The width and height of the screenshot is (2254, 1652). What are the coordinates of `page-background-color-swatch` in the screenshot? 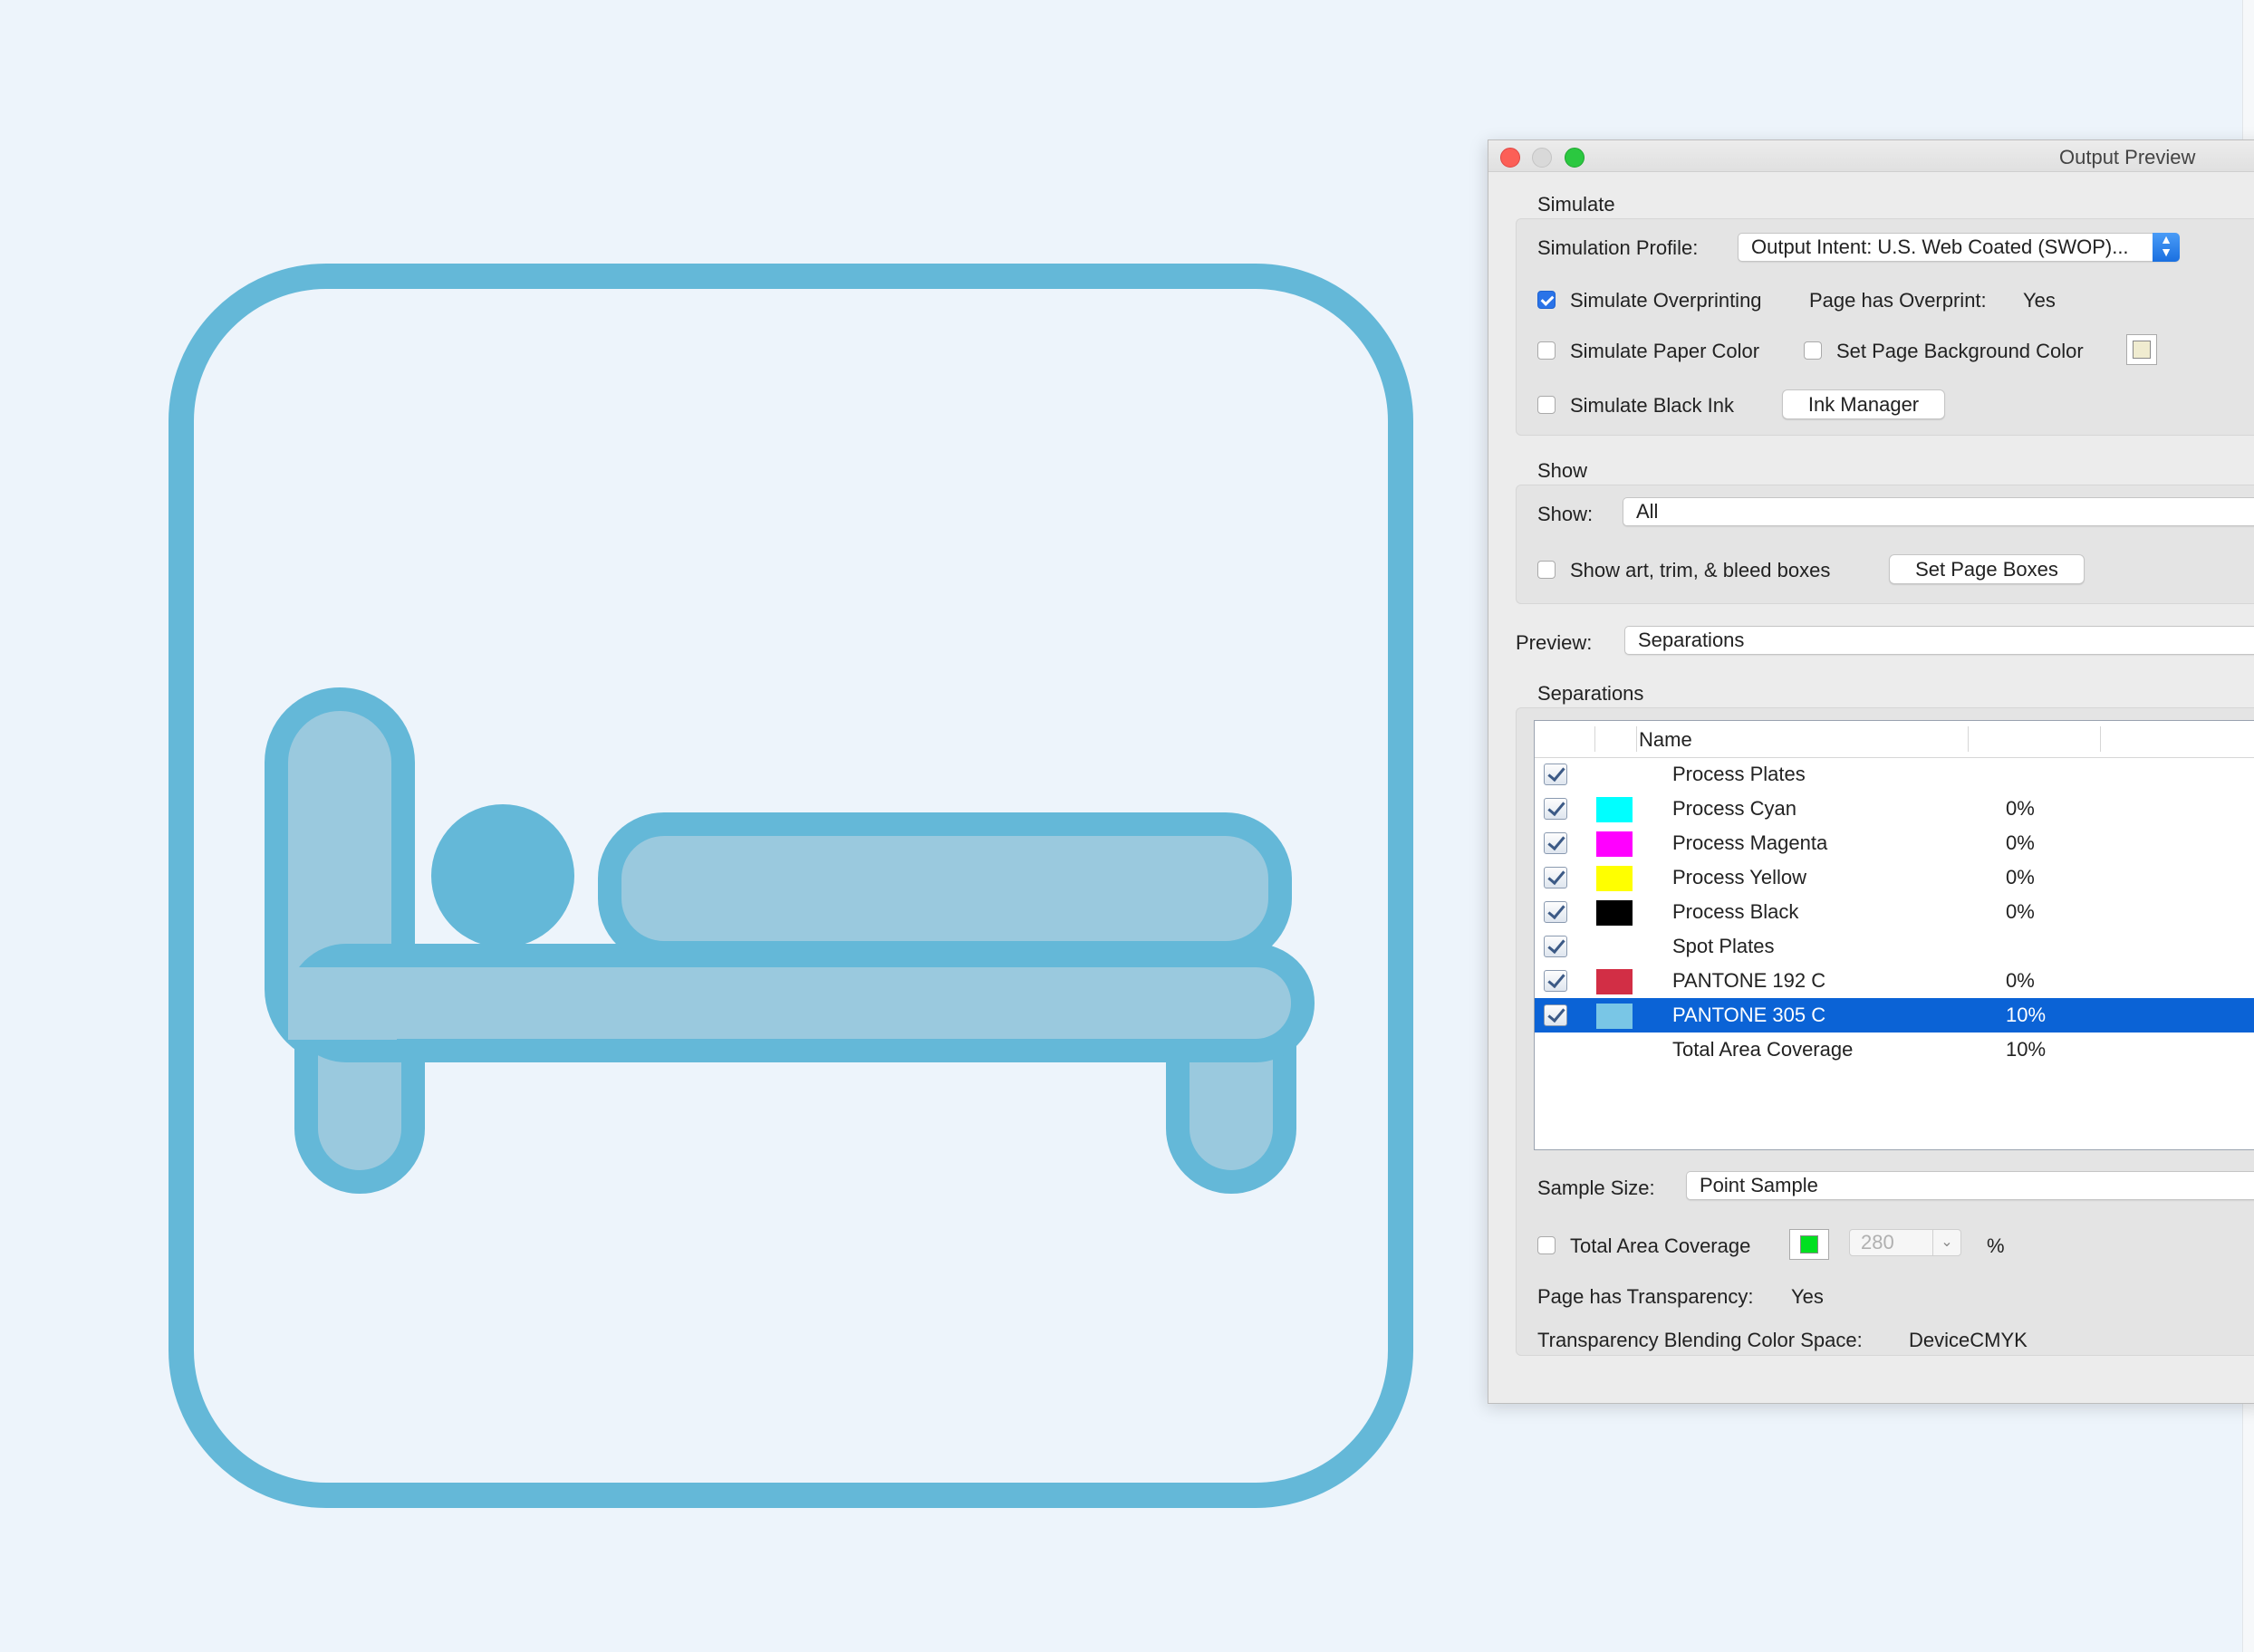 It's located at (2141, 349).